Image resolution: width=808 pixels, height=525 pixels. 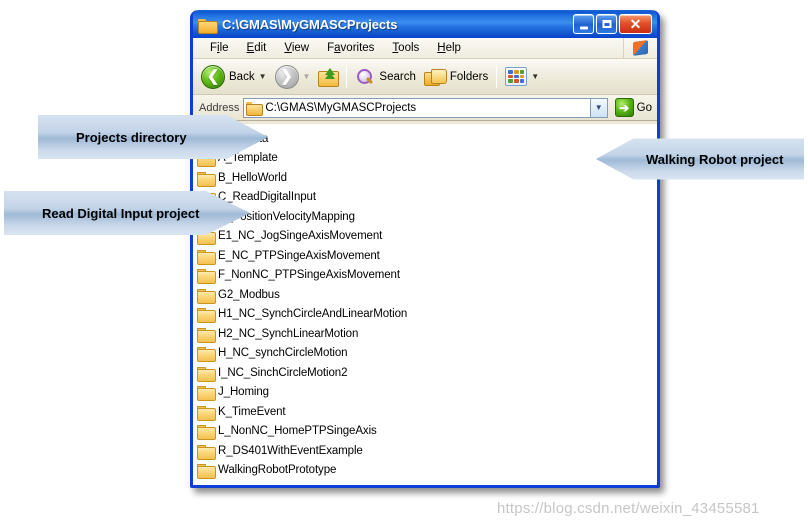 What do you see at coordinates (283, 353) in the screenshot?
I see `list-item-label: H_NC_synchCircleMotion` at bounding box center [283, 353].